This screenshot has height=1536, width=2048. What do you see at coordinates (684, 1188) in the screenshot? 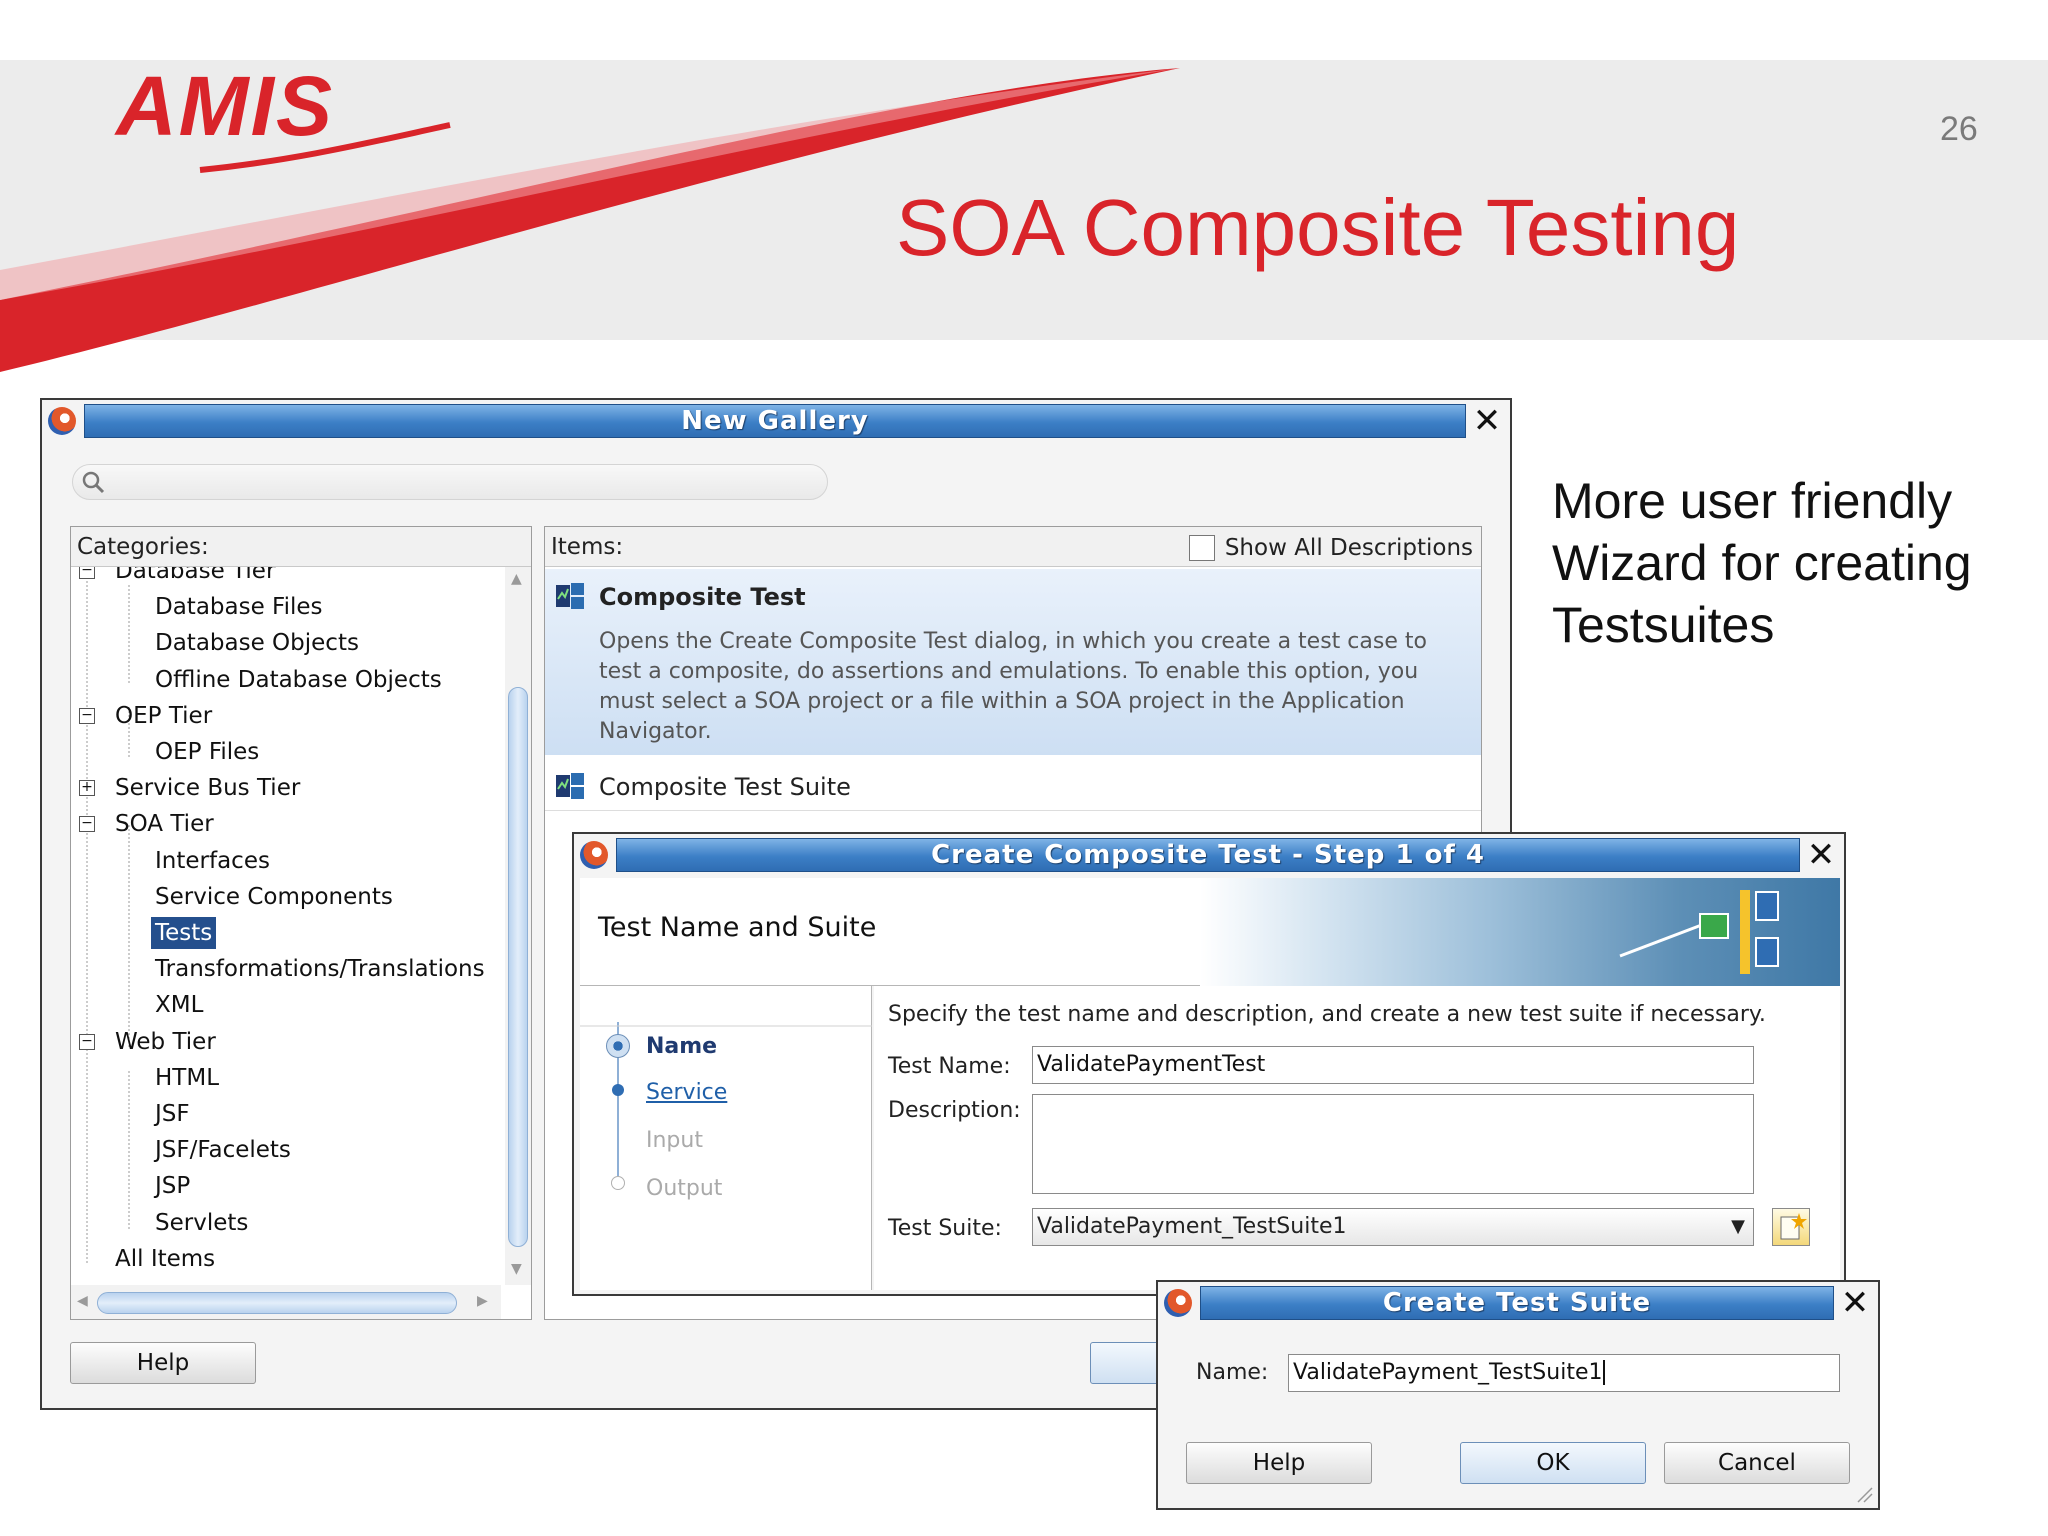
I see `step-output: Output` at bounding box center [684, 1188].